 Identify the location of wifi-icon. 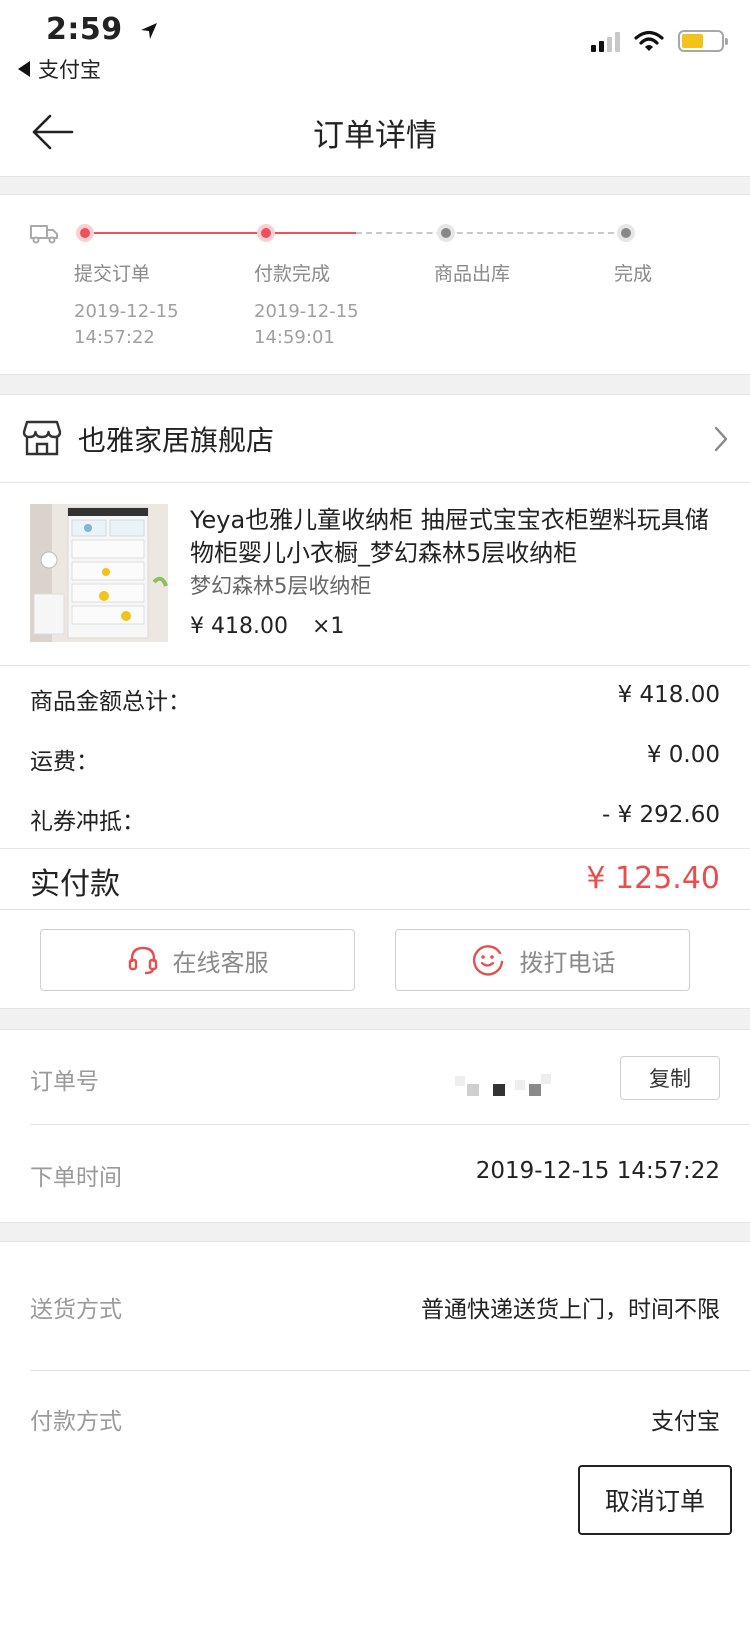
(649, 40).